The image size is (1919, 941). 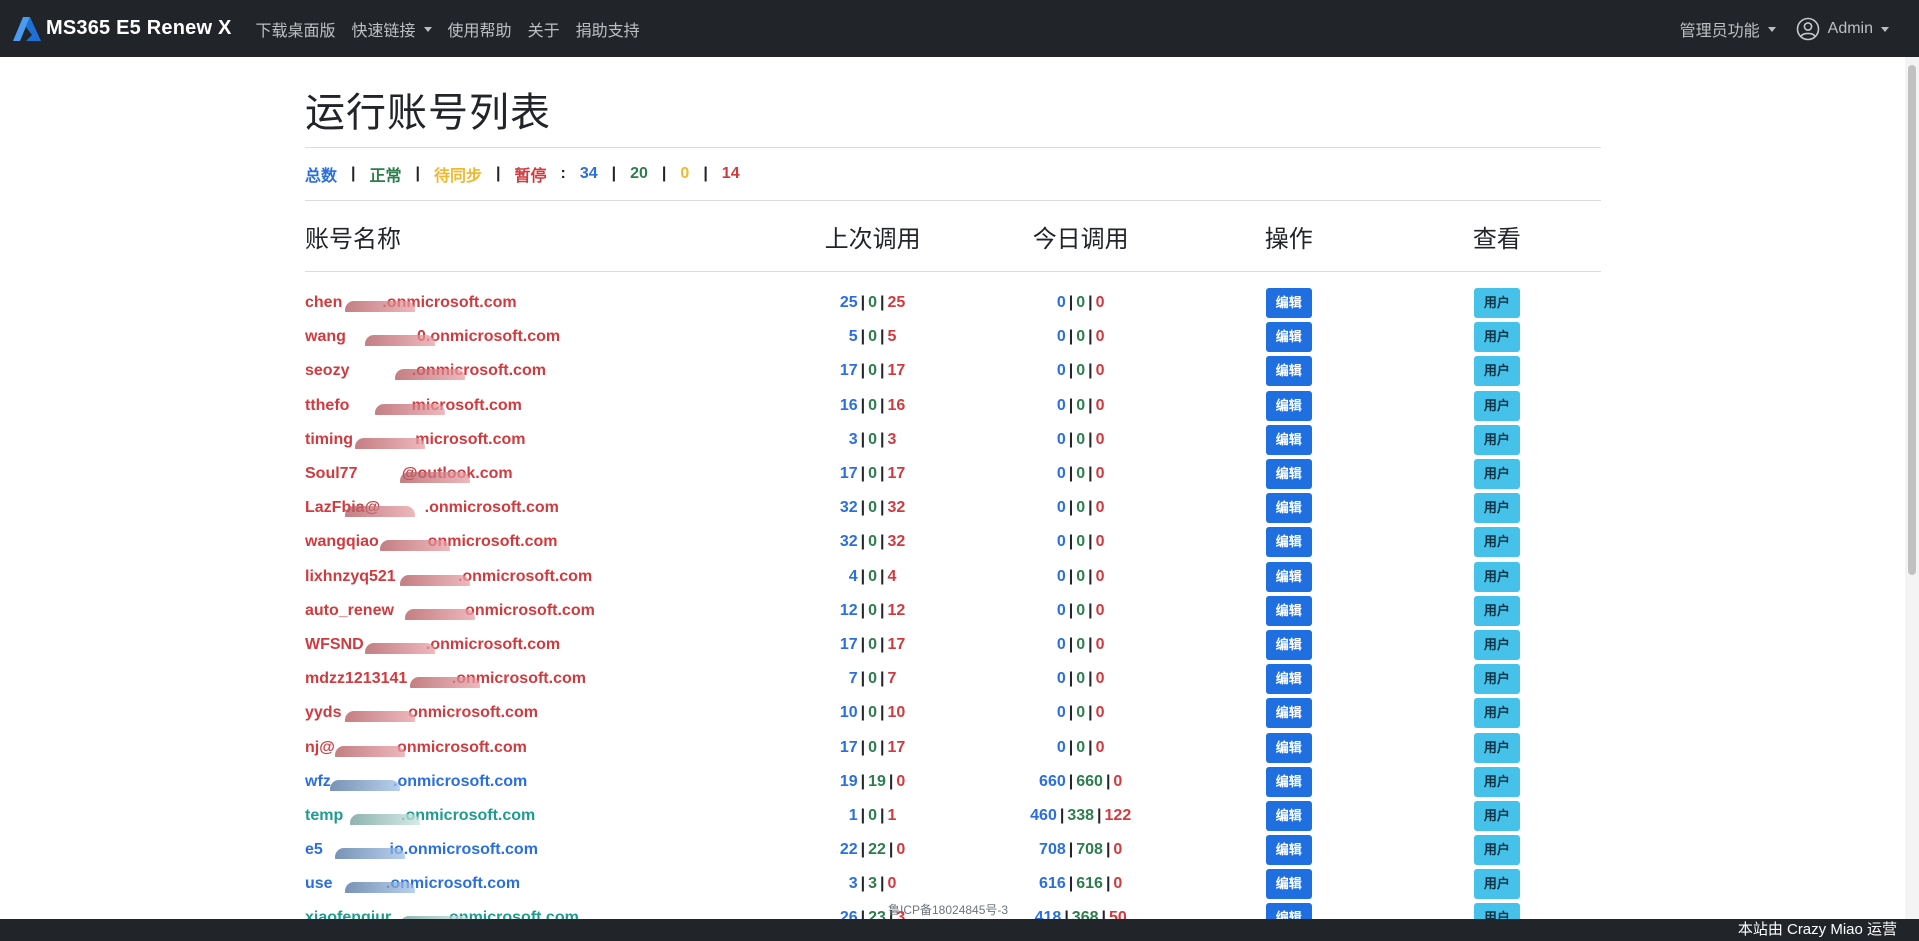 What do you see at coordinates (537, 748) in the screenshot?
I see `account-name: nj@ onmicrosoft.com` at bounding box center [537, 748].